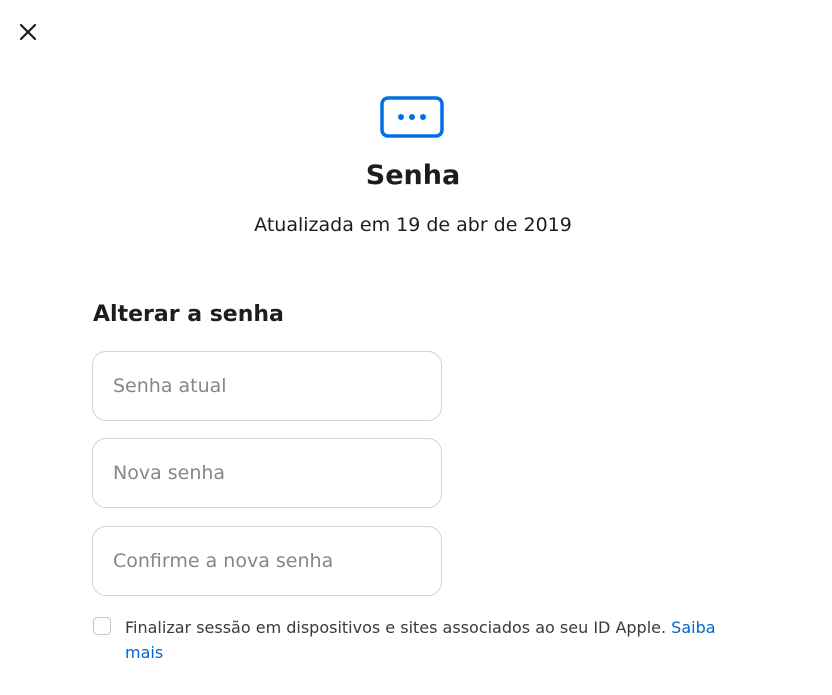 This screenshot has width=832, height=695. I want to click on confirm-password-field, so click(267, 561).